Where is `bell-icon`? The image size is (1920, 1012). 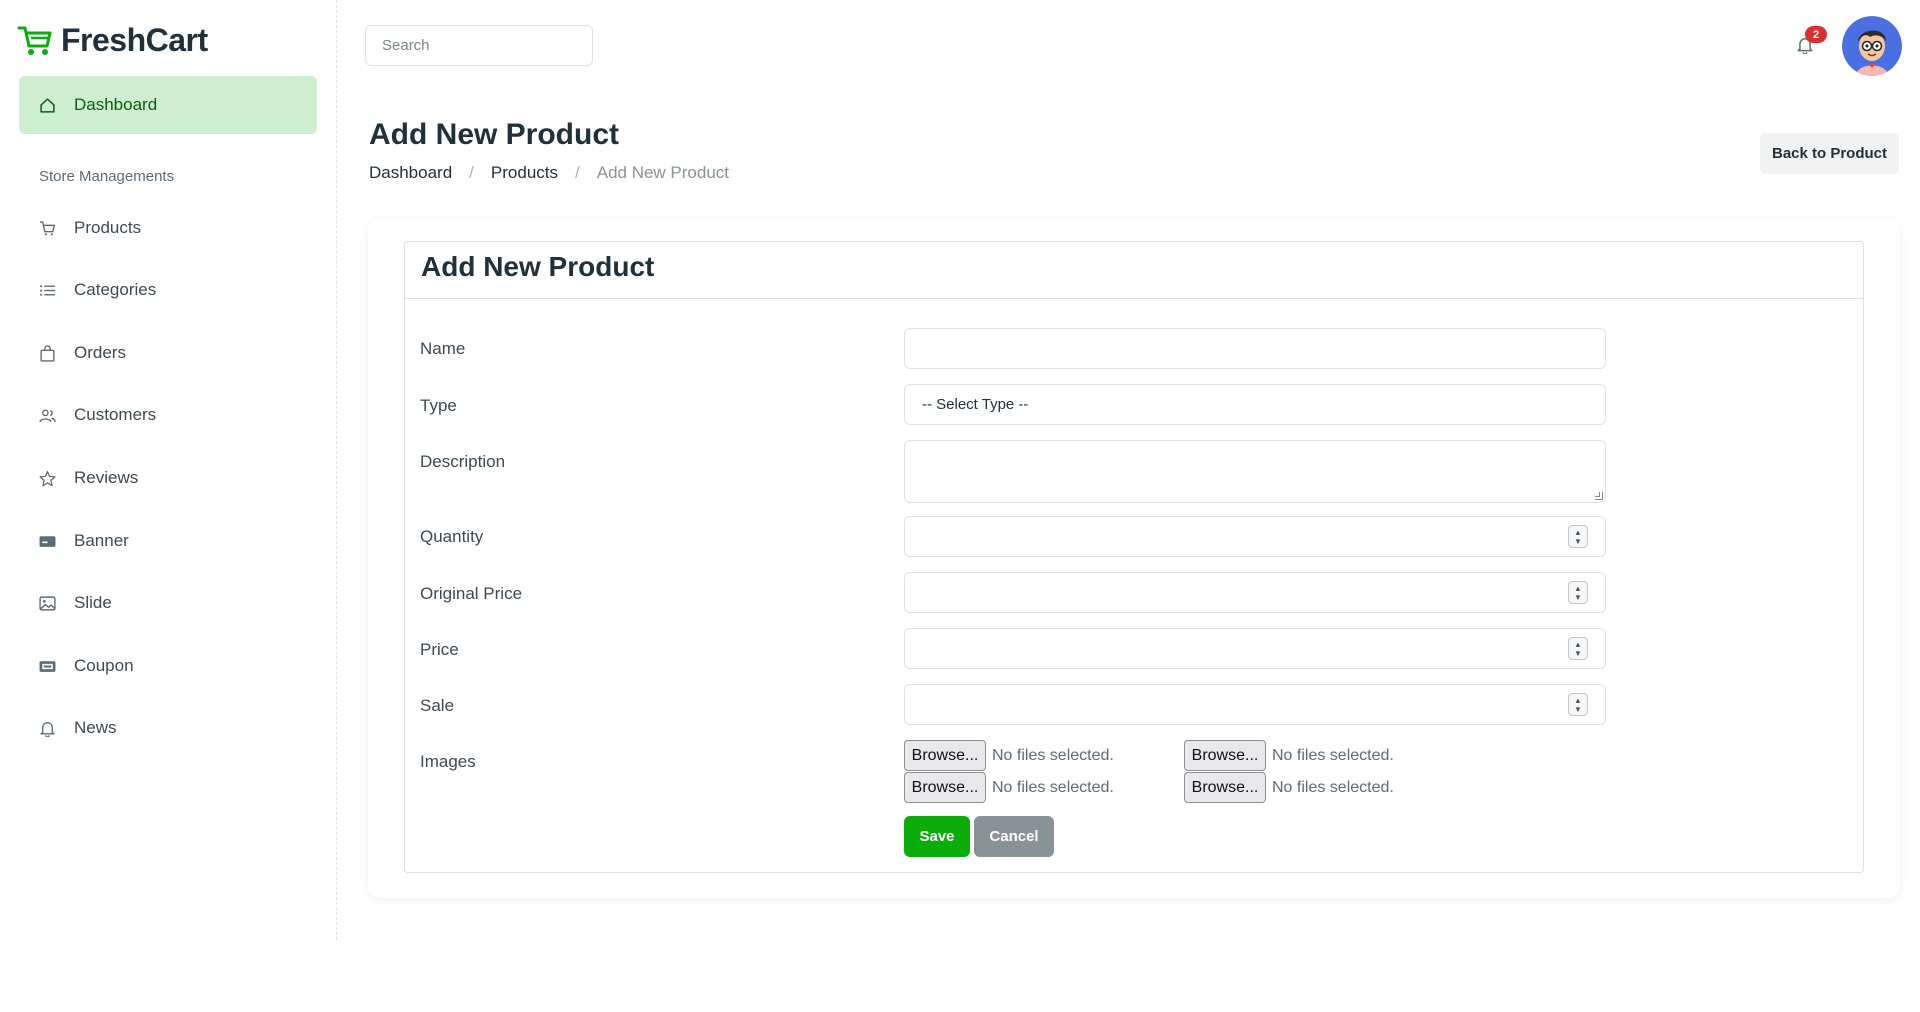
bell-icon is located at coordinates (47, 728).